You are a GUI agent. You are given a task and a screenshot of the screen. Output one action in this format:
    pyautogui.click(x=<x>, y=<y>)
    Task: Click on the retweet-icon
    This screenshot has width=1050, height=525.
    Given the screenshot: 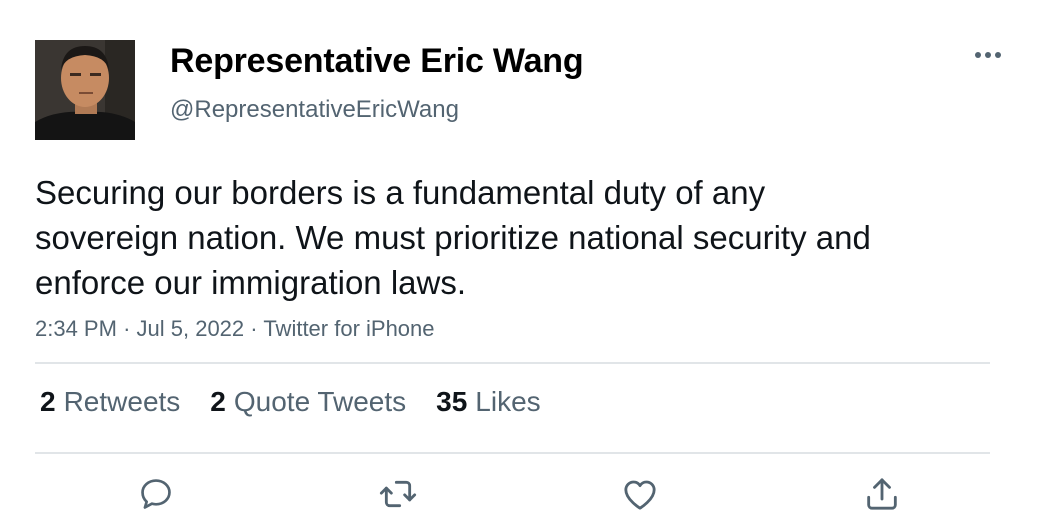 What is the action you would take?
    pyautogui.click(x=398, y=494)
    